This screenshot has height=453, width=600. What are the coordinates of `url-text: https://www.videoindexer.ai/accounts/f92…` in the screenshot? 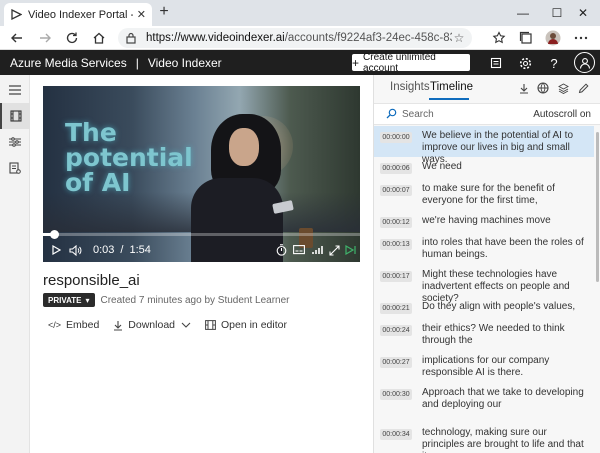 It's located at (299, 38).